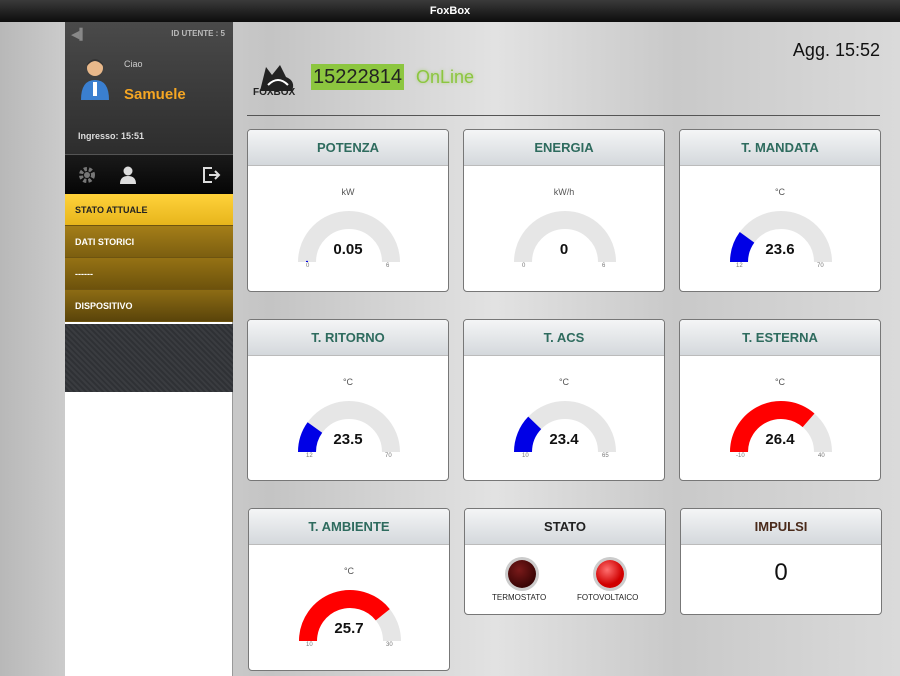  I want to click on gauge-card-t-ambiente: T. AMBIENTE °C 25.7 10 30, so click(349, 589).